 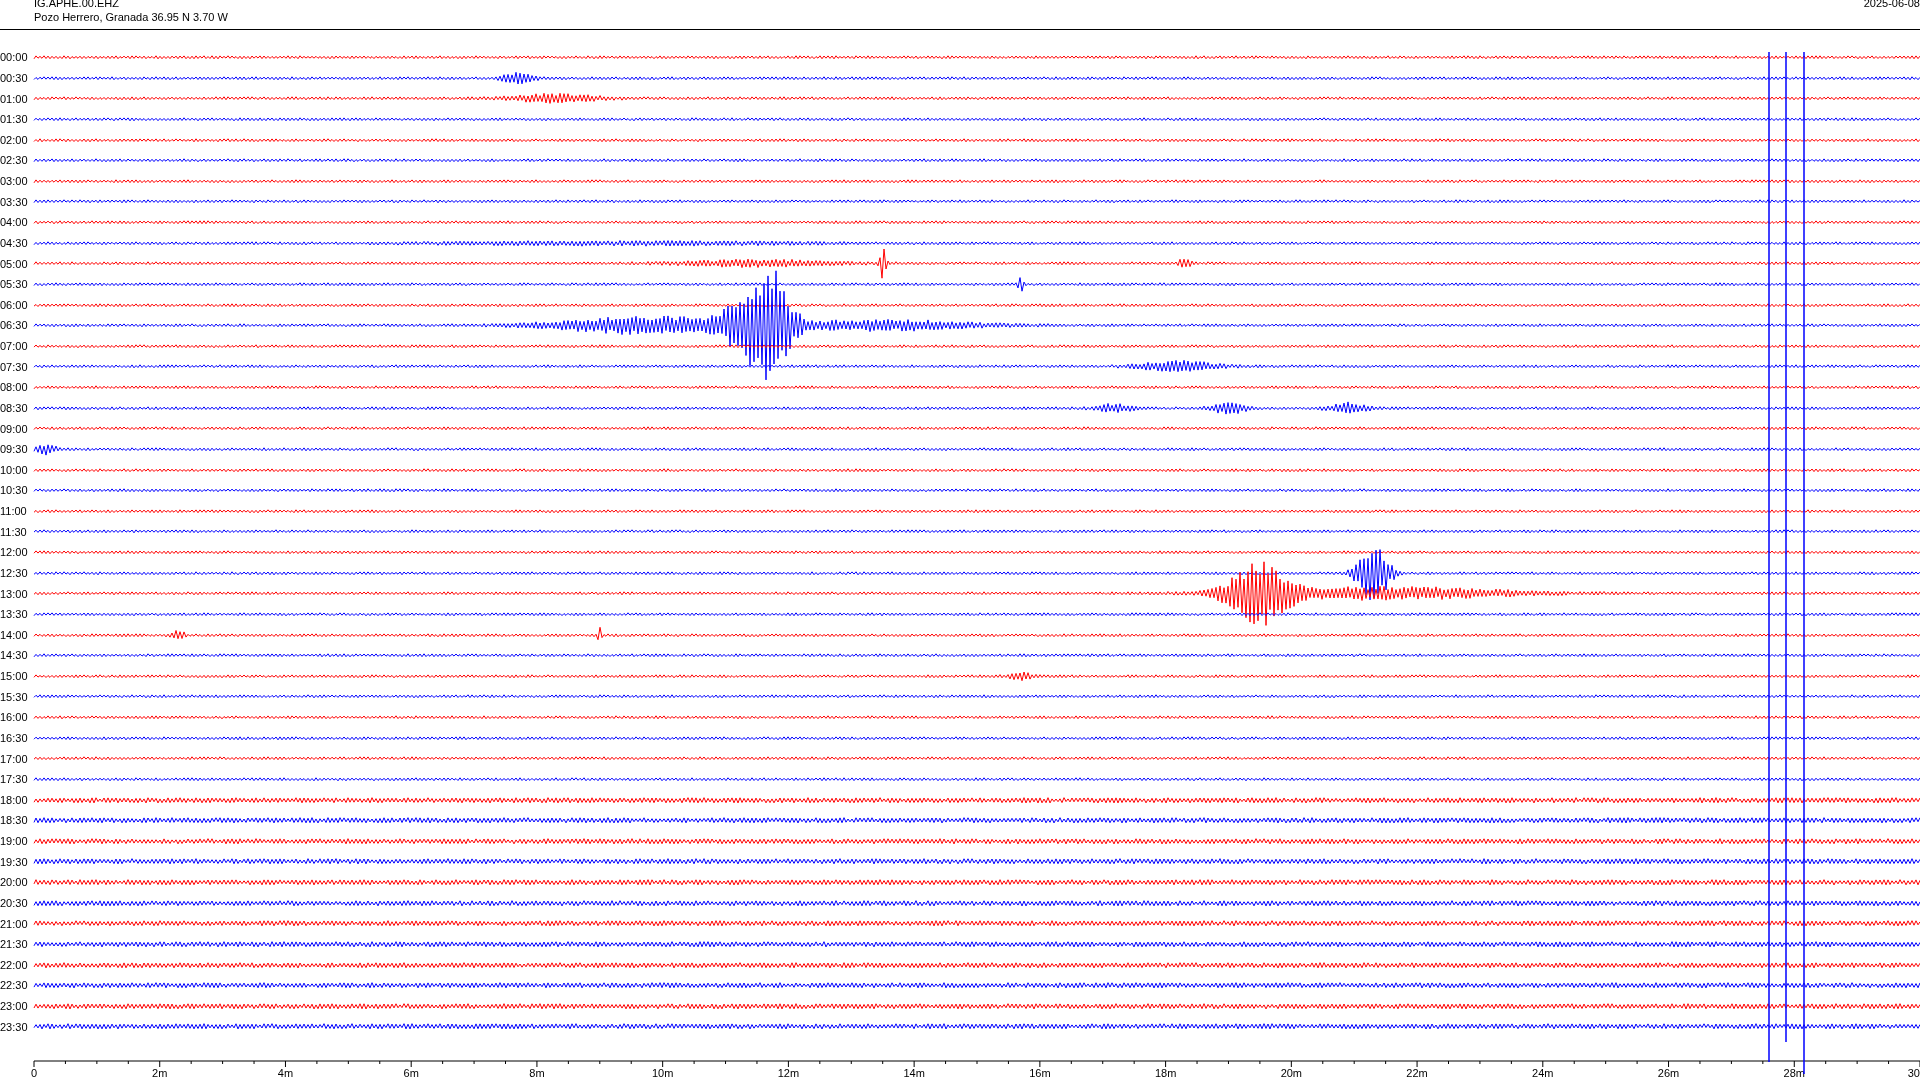 What do you see at coordinates (14, 428) in the screenshot?
I see `time-label: 09:00` at bounding box center [14, 428].